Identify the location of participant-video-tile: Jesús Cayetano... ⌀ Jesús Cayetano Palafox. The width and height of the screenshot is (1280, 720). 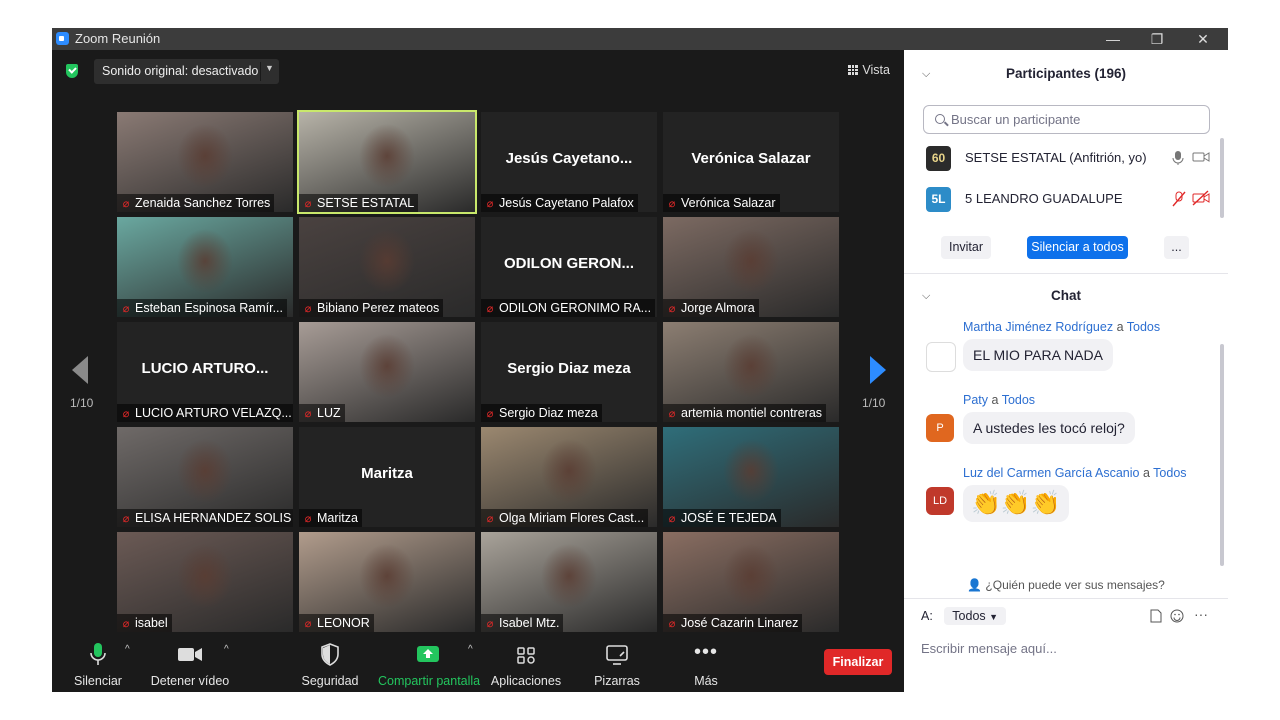
(569, 162).